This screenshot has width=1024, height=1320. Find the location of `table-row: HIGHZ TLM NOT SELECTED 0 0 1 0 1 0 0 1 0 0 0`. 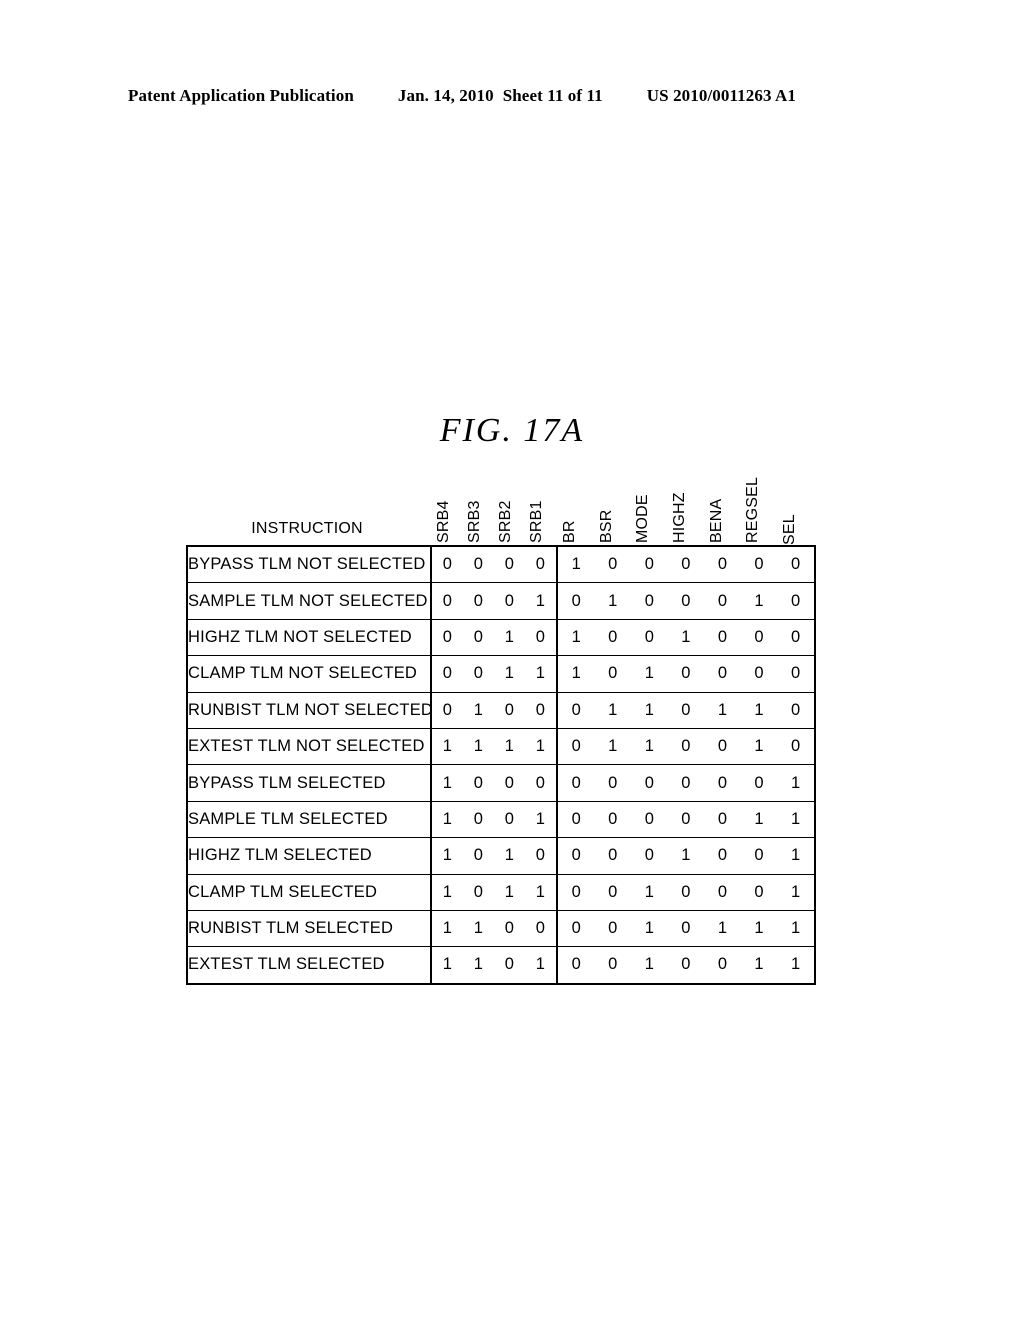

table-row: HIGHZ TLM NOT SELECTED 0 0 1 0 1 0 0 1 0 0 0 is located at coordinates (501, 637).